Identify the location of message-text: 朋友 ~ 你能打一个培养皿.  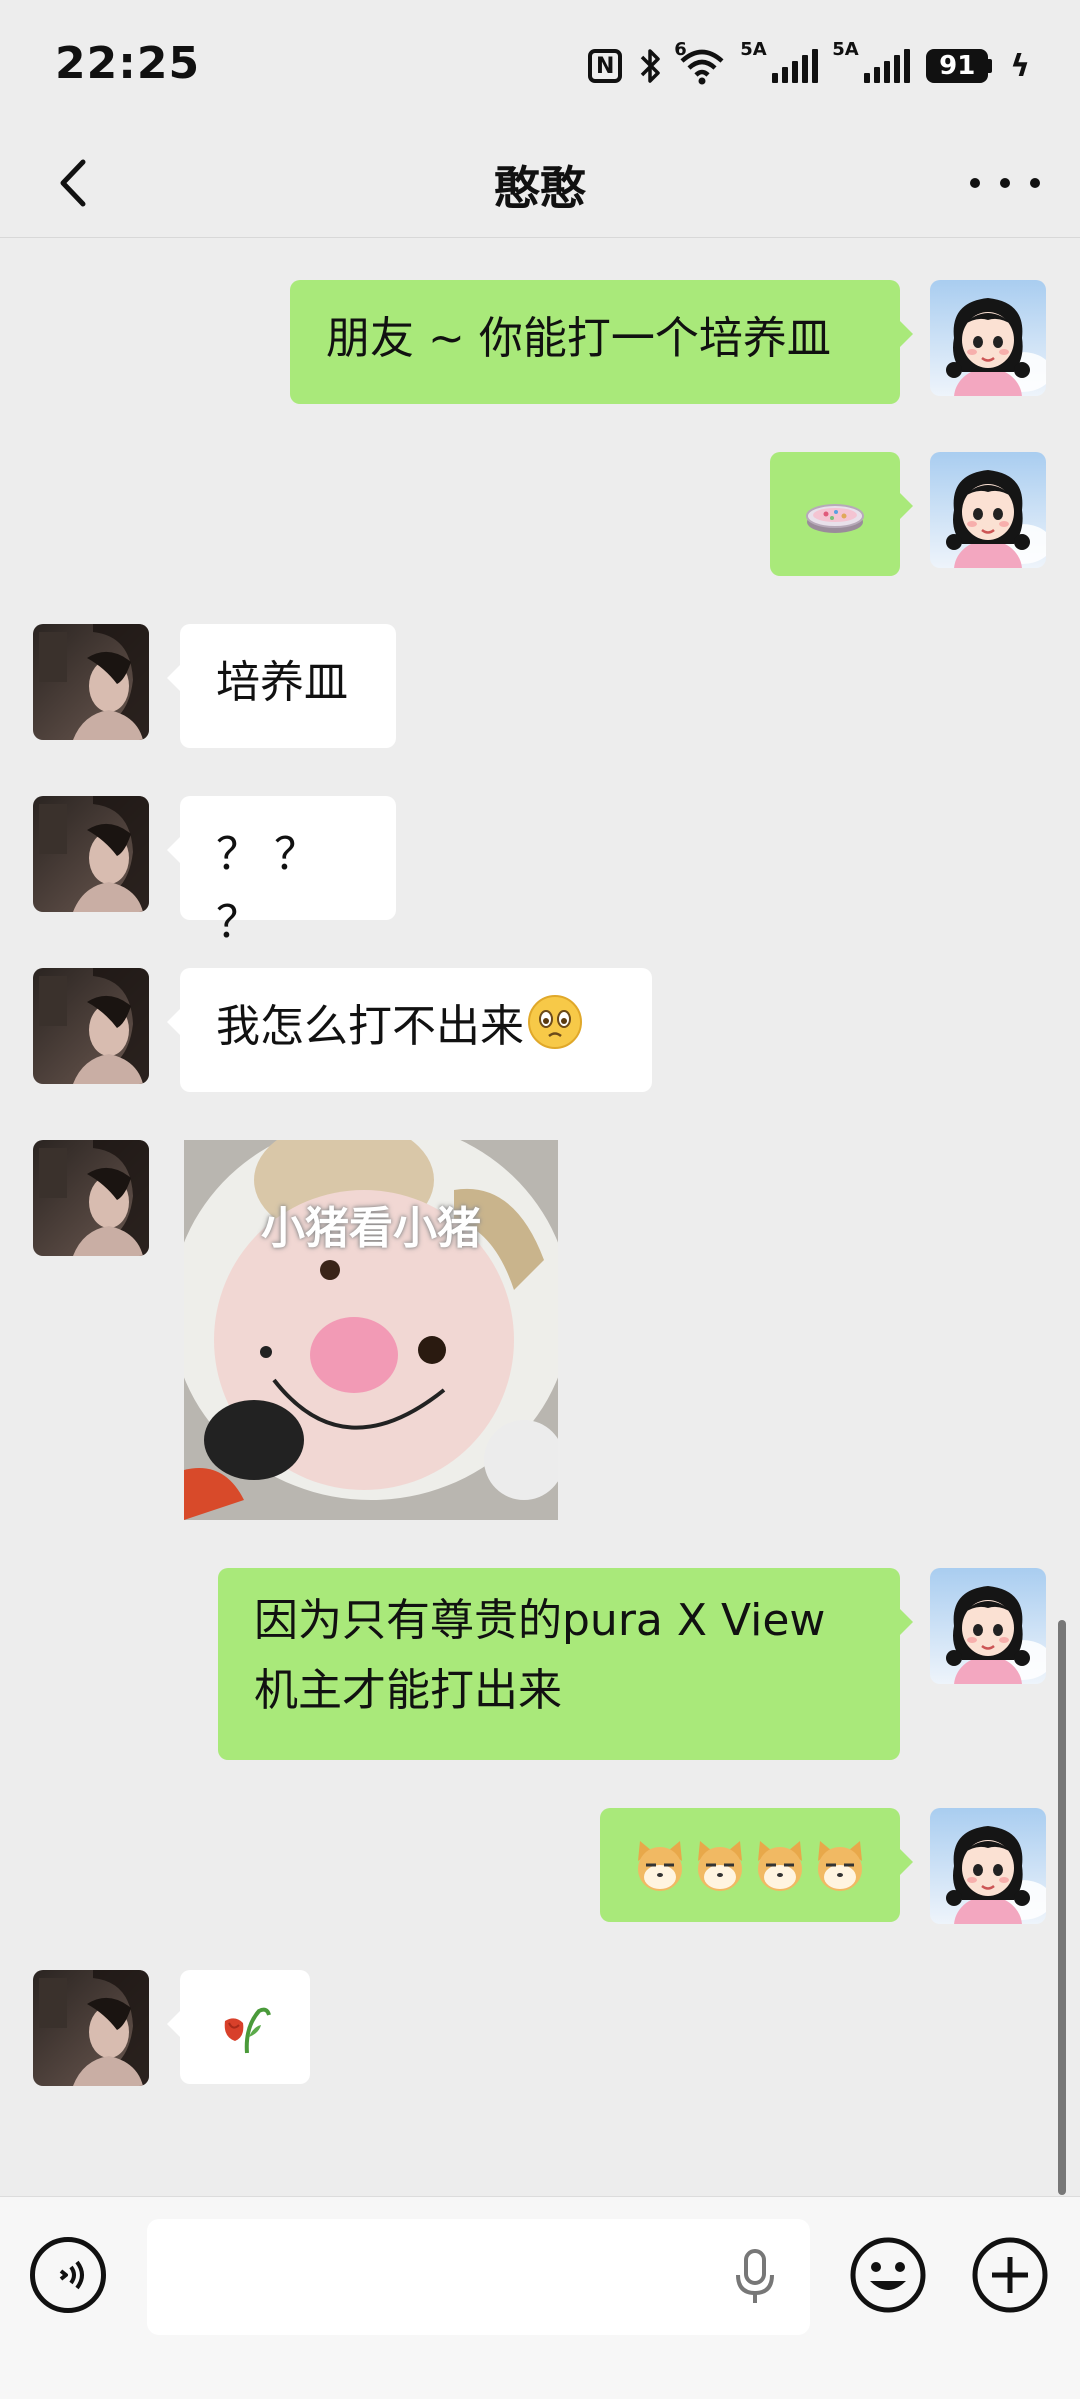
(578, 338).